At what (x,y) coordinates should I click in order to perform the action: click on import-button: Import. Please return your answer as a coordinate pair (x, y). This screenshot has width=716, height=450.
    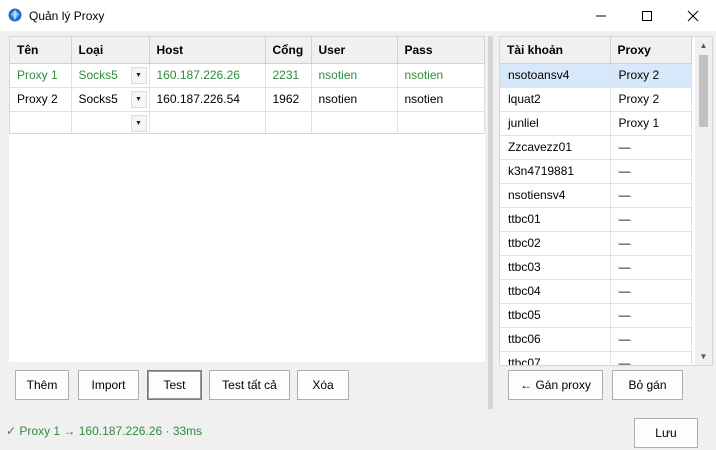
    Looking at the image, I should click on (108, 385).